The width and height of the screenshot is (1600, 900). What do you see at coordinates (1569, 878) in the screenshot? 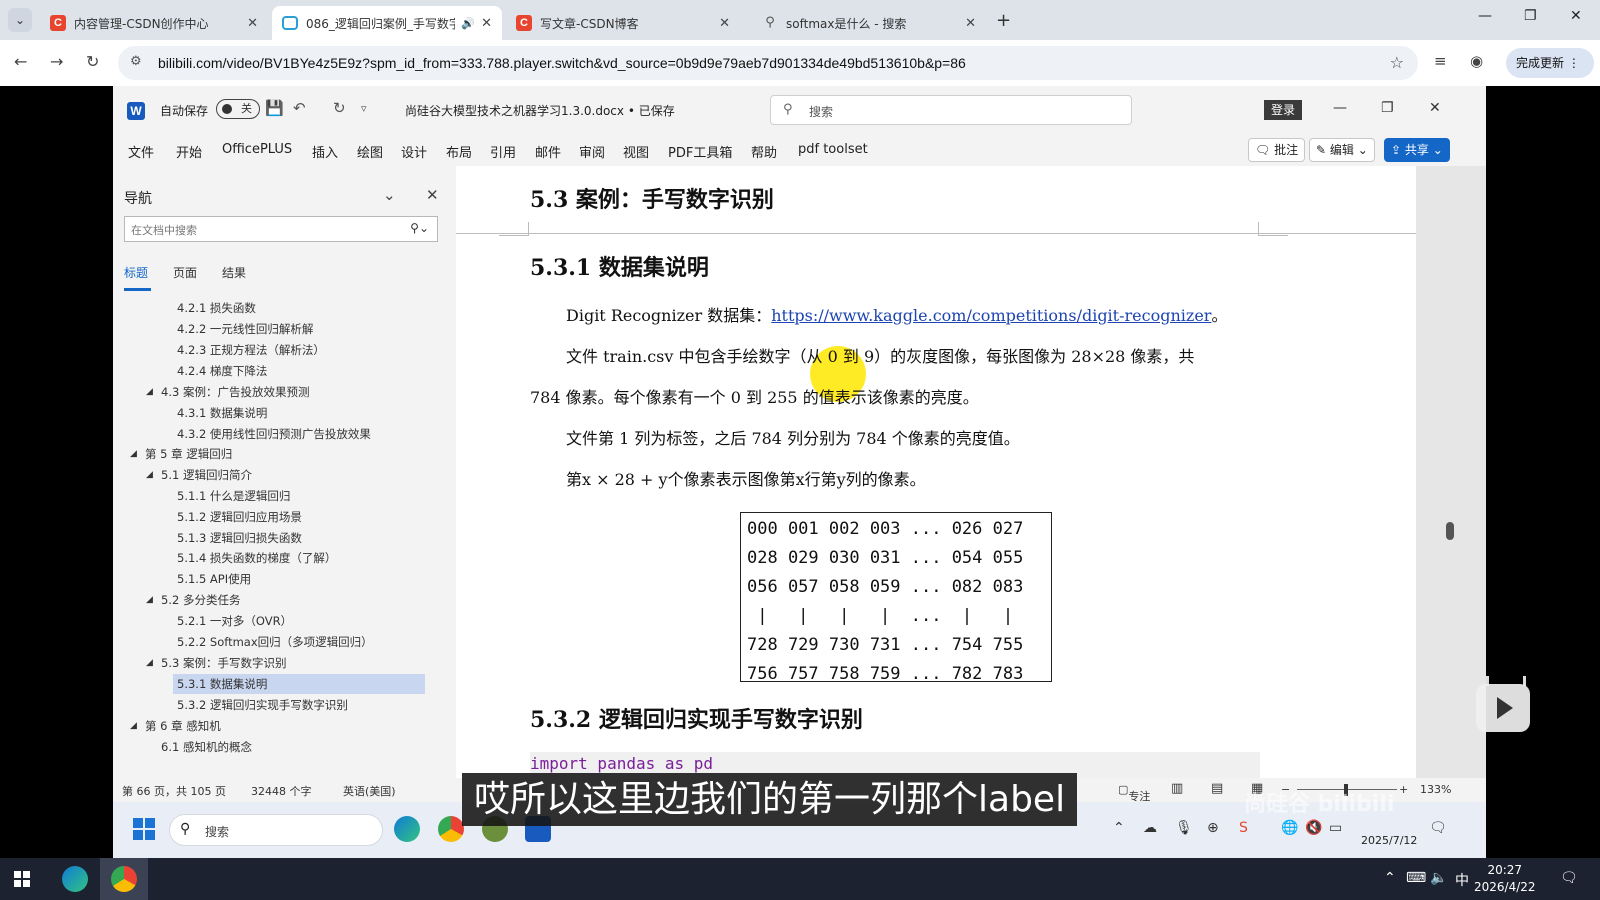
I see `notification-icon: 🗨` at bounding box center [1569, 878].